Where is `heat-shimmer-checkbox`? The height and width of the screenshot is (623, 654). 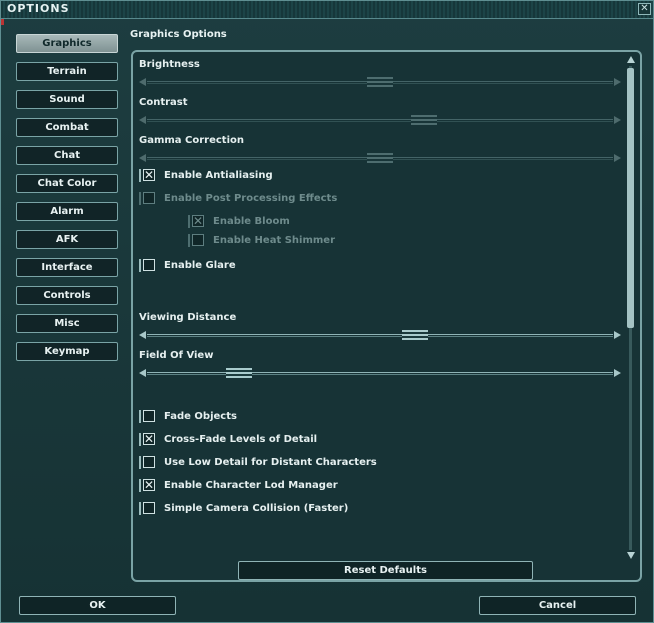 heat-shimmer-checkbox is located at coordinates (198, 240).